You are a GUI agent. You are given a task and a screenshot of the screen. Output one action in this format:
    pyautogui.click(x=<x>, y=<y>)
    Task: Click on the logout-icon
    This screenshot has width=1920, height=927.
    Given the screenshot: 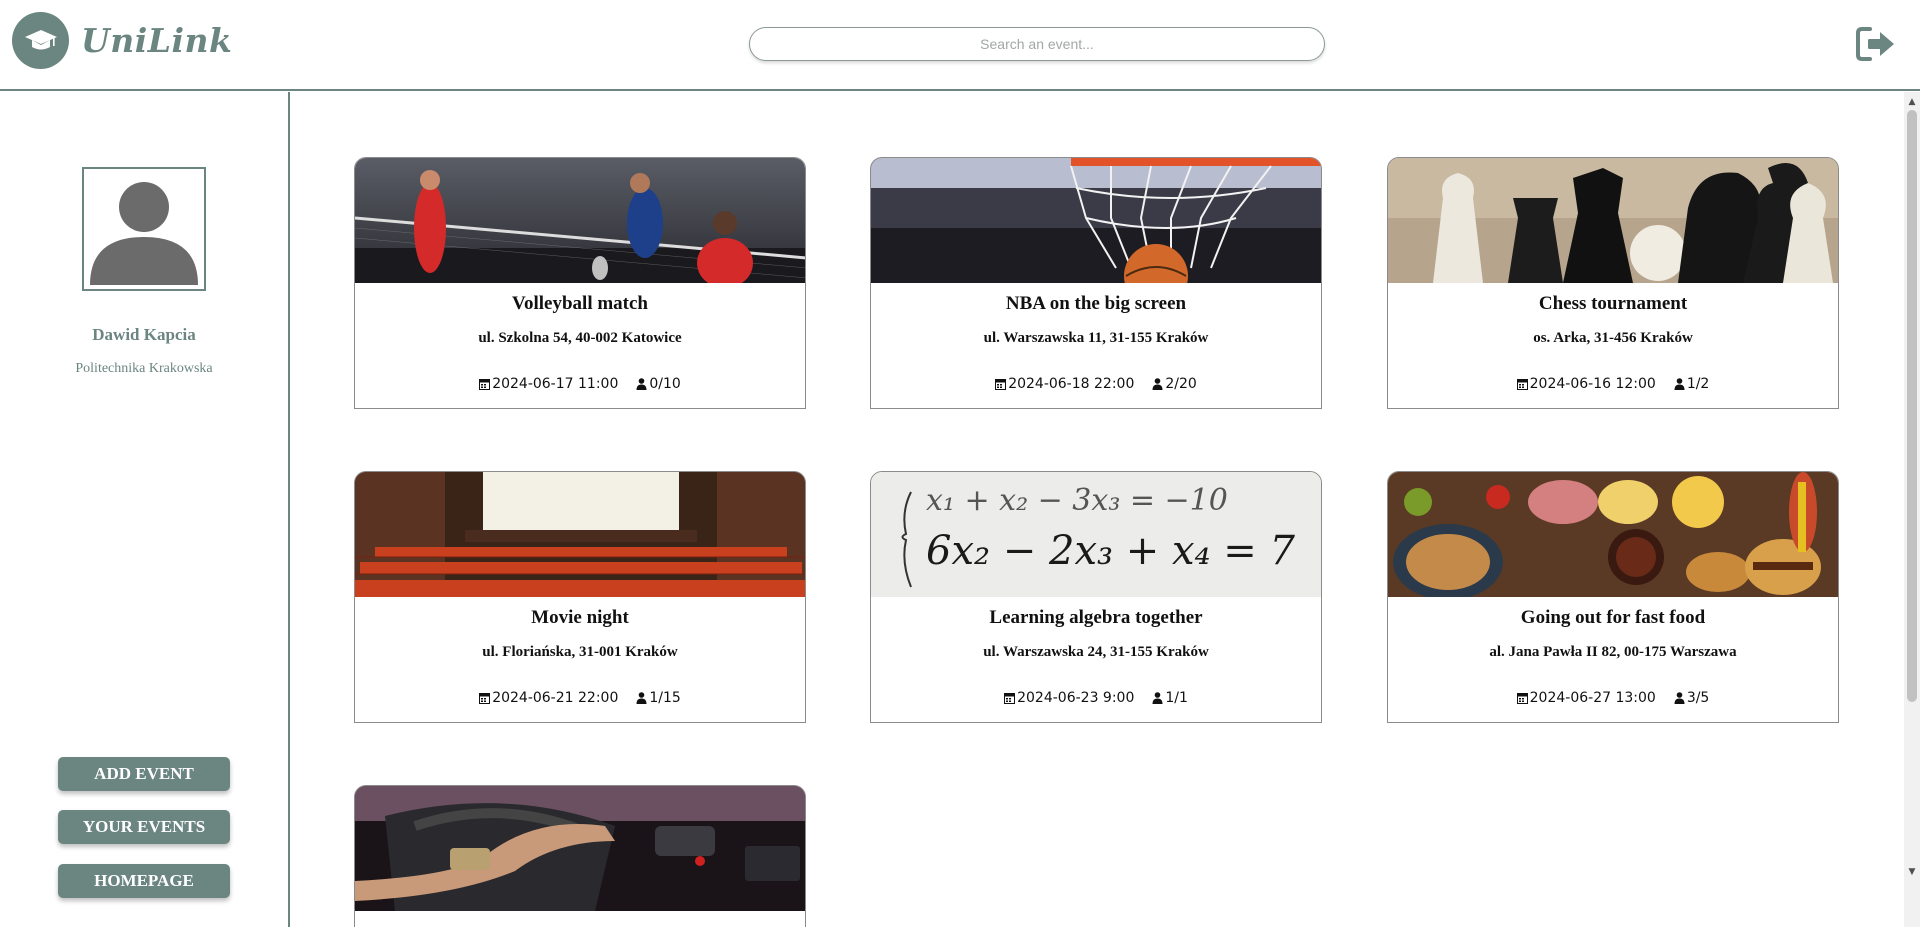 What is the action you would take?
    pyautogui.click(x=1876, y=44)
    